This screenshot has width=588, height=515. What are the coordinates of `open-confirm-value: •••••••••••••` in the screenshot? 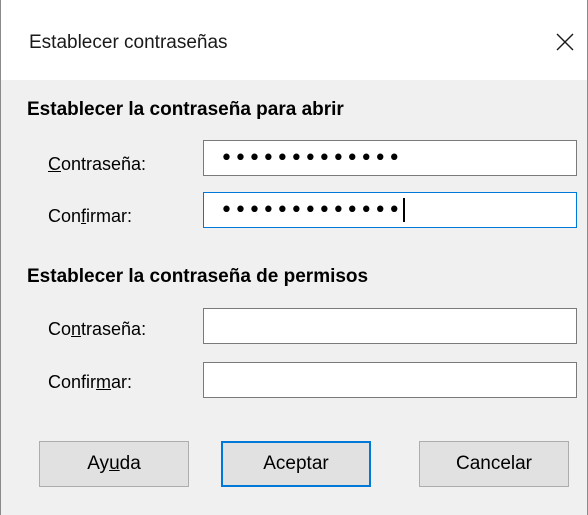 It's located at (311, 210).